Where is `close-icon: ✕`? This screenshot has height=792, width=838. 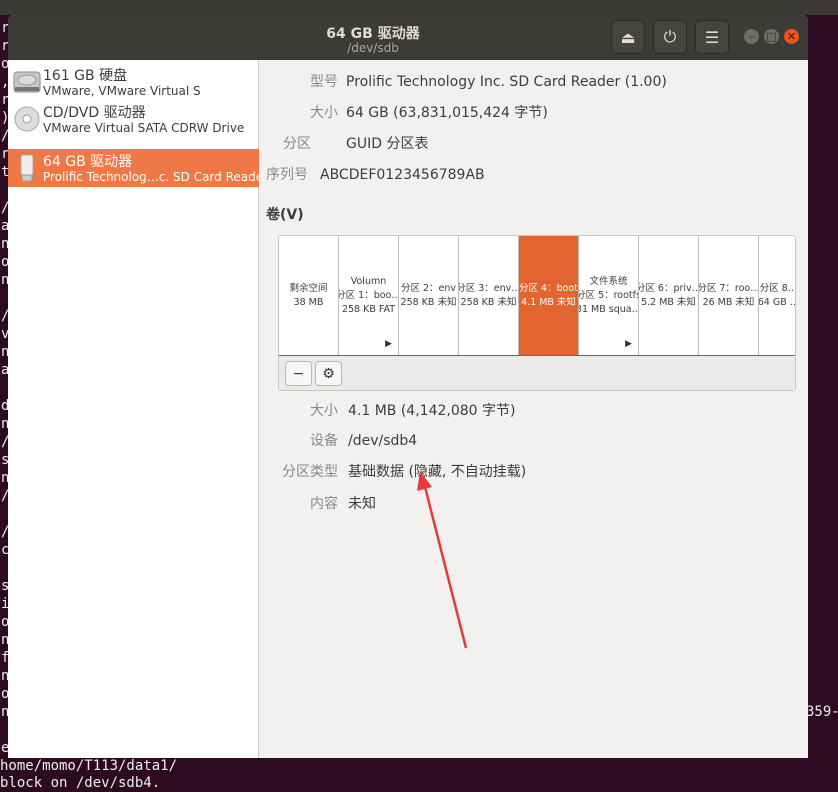 close-icon: ✕ is located at coordinates (791, 36).